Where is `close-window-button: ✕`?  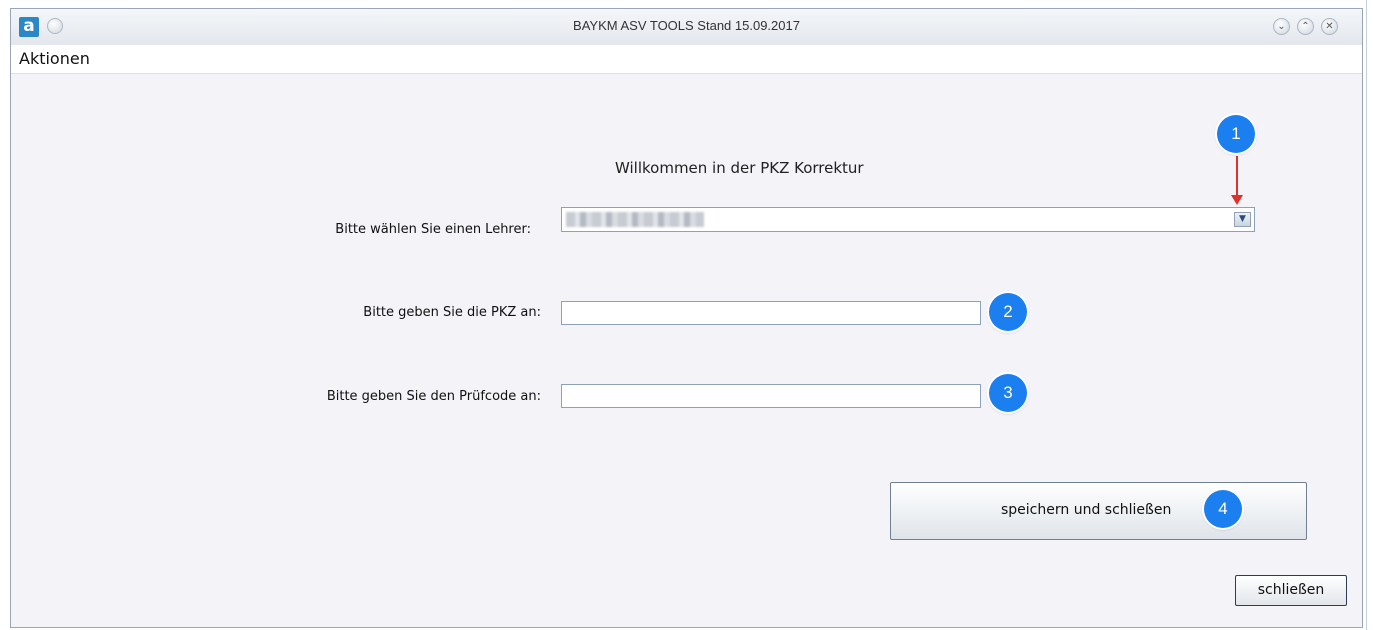 close-window-button: ✕ is located at coordinates (1329, 26).